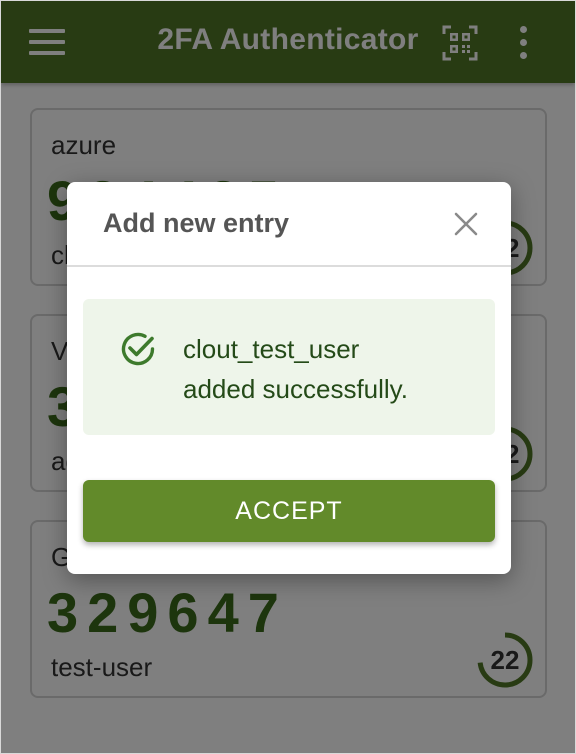 The width and height of the screenshot is (576, 754). What do you see at coordinates (466, 224) in the screenshot?
I see `close-icon` at bounding box center [466, 224].